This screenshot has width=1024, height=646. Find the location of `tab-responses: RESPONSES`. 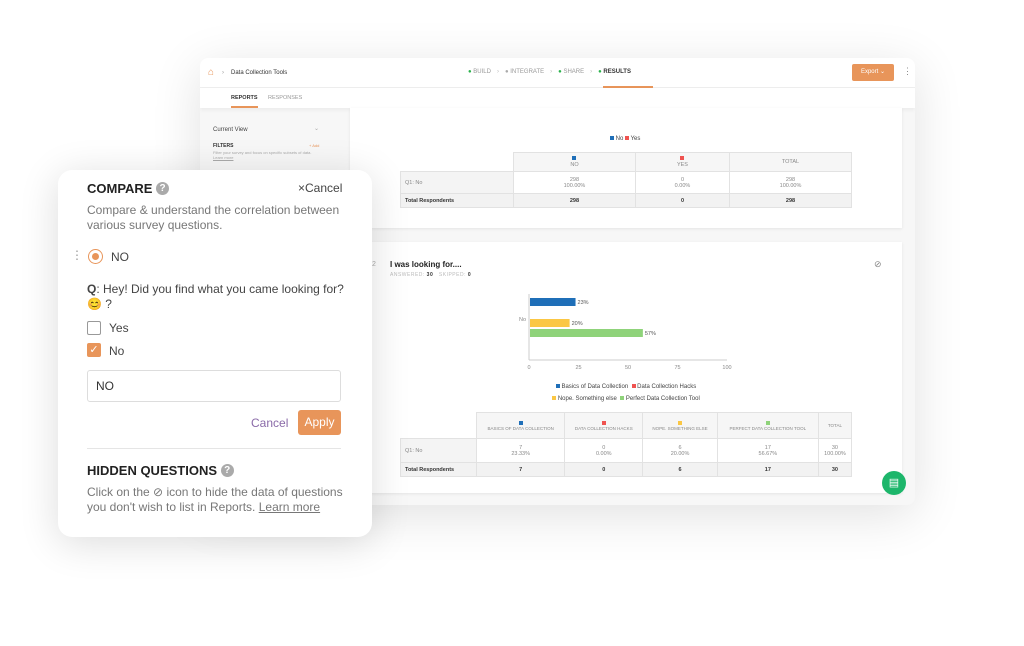

tab-responses: RESPONSES is located at coordinates (285, 98).